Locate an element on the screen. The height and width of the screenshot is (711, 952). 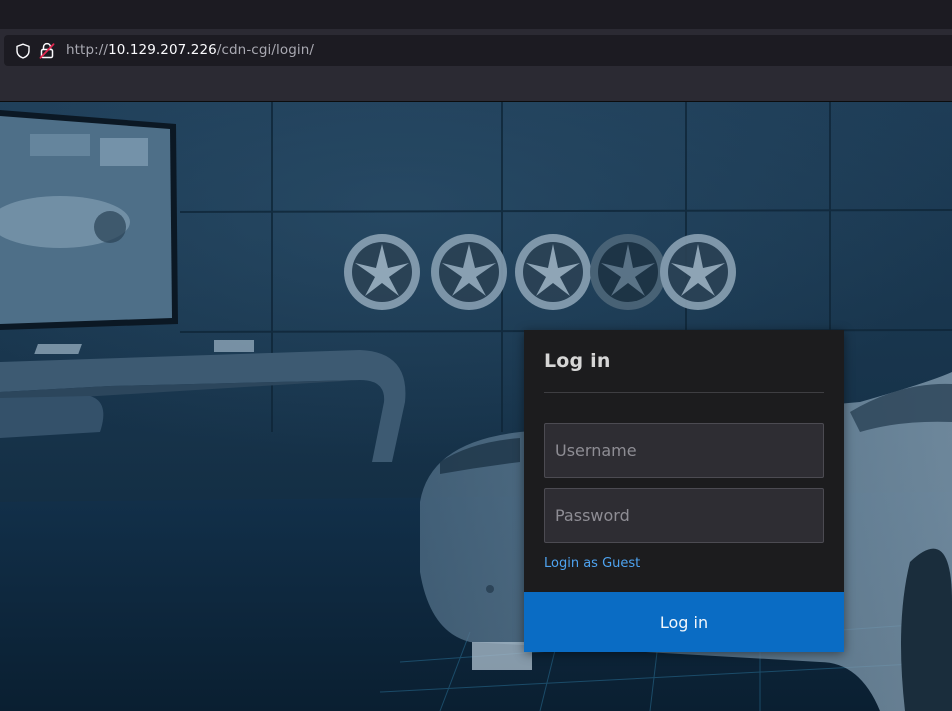
url-path: /cdn-cgi/login/ is located at coordinates (265, 50).